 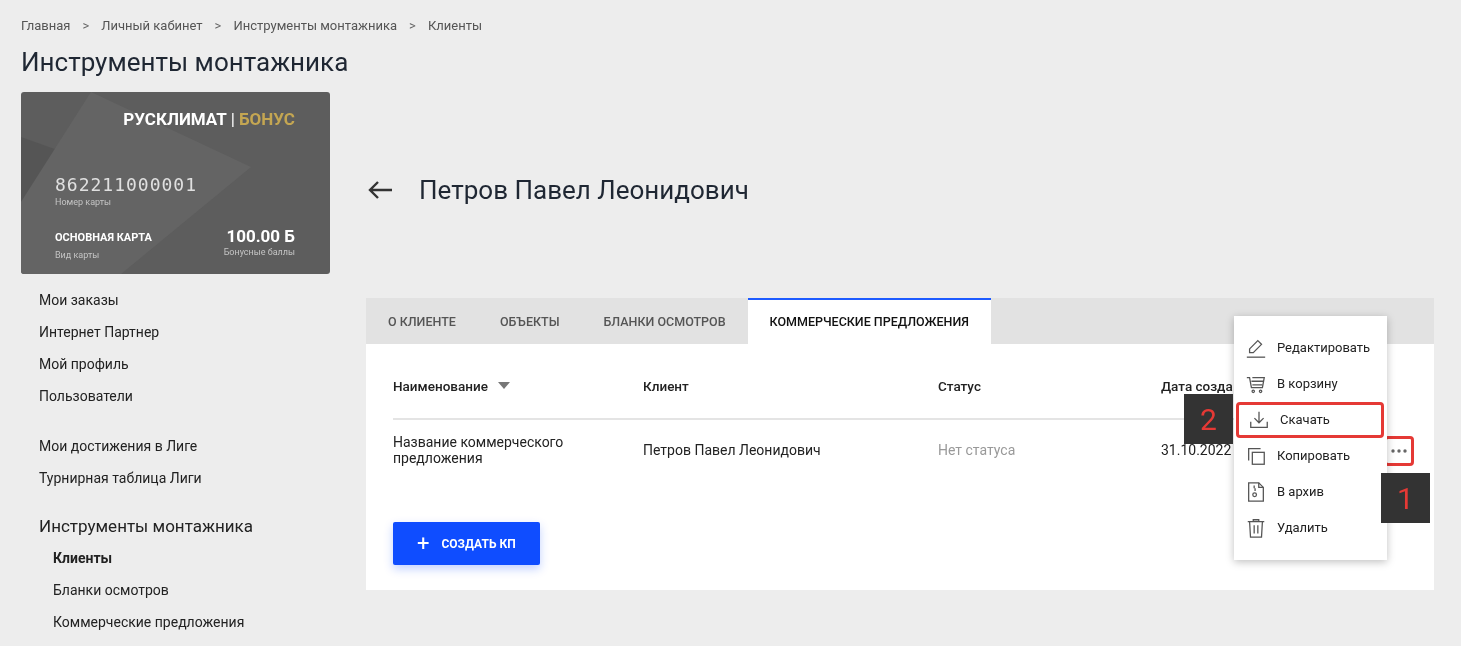 I want to click on sidebar-item: Пользователи, so click(x=86, y=396).